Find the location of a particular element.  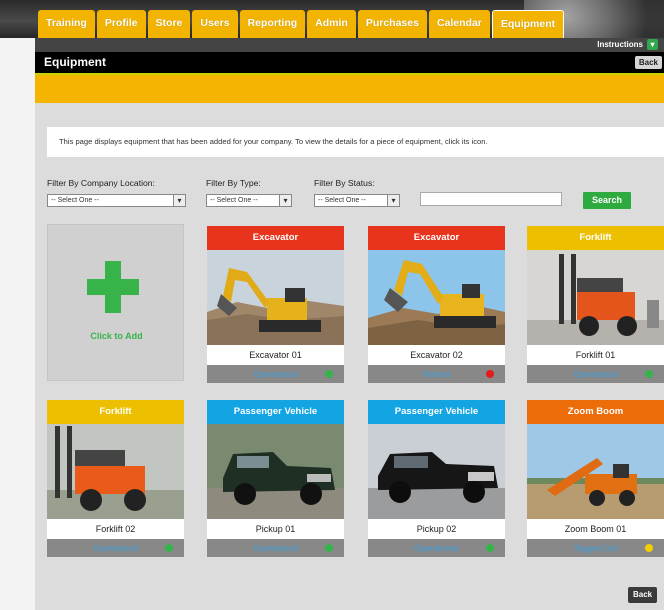

page-title-bar: Equipment Back is located at coordinates (349, 62).